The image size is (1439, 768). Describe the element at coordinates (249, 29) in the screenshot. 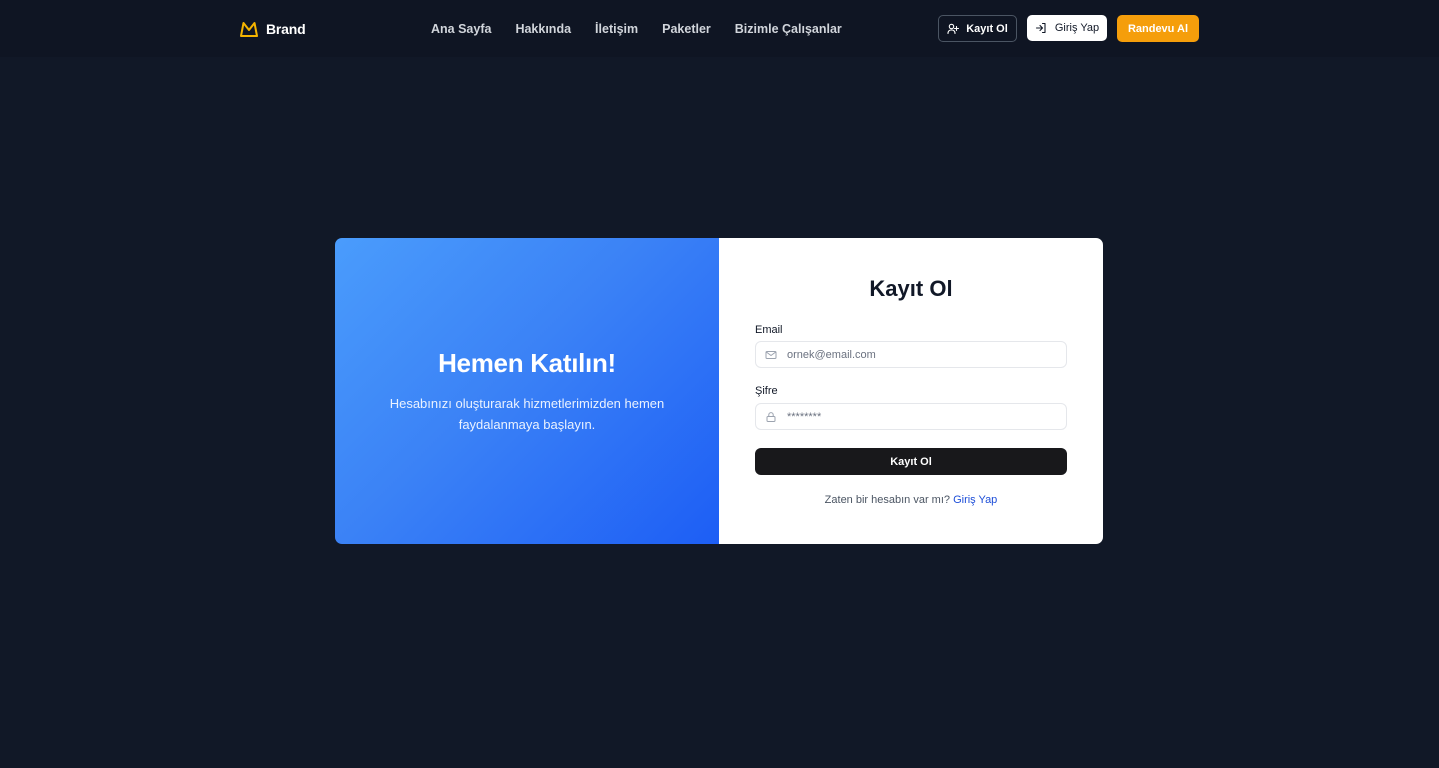

I see `crown-icon` at that location.